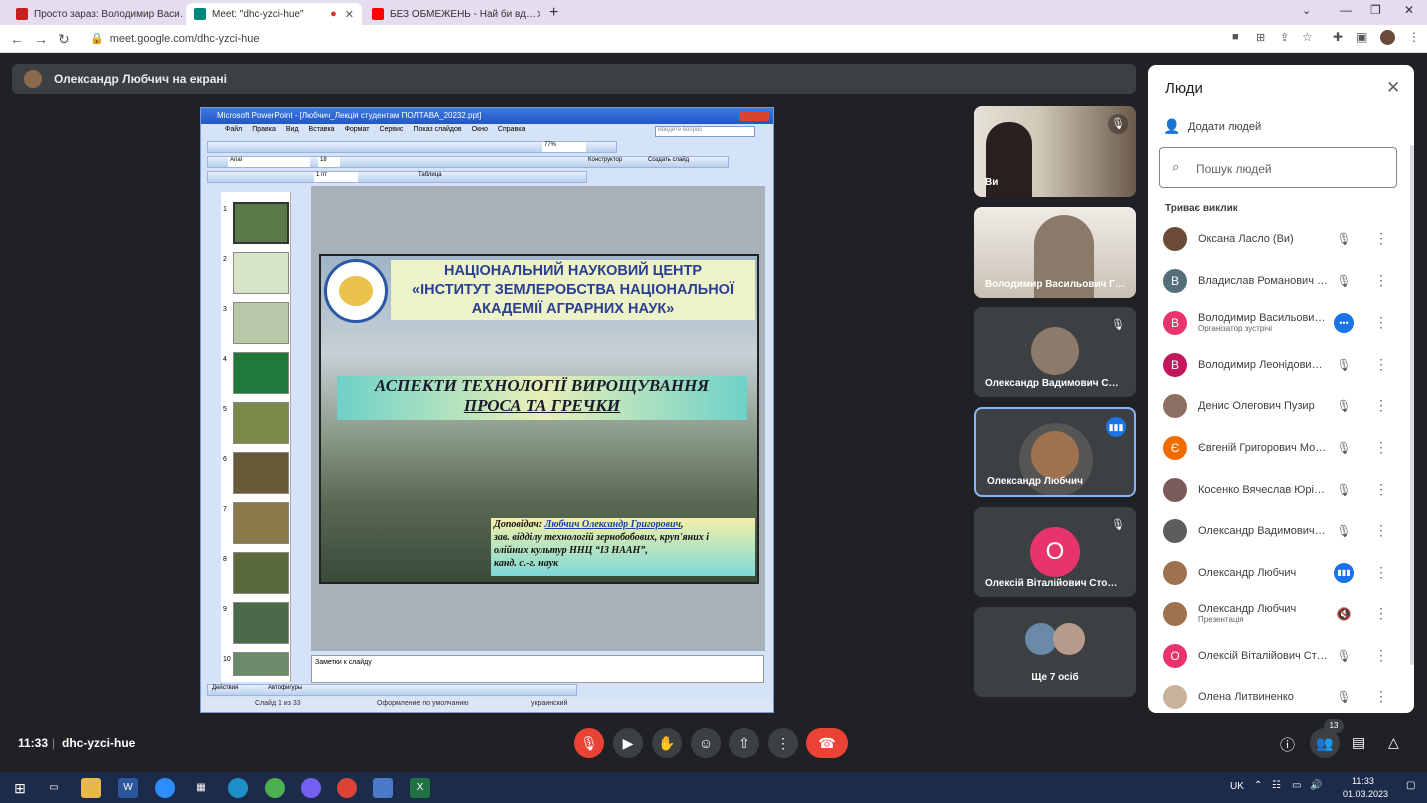  I want to click on network-icon: ☷, so click(1276, 785).